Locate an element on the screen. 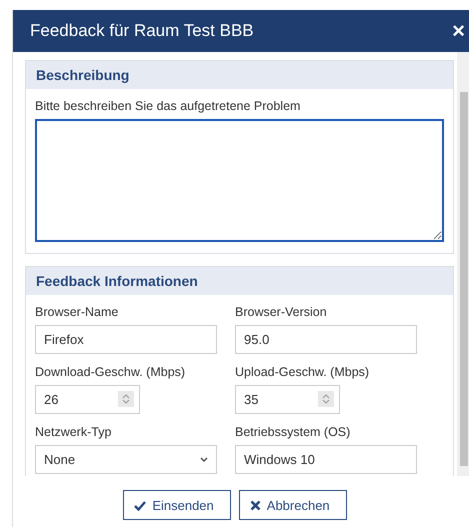 The height and width of the screenshot is (527, 469). text-field: 95.0 is located at coordinates (326, 339).